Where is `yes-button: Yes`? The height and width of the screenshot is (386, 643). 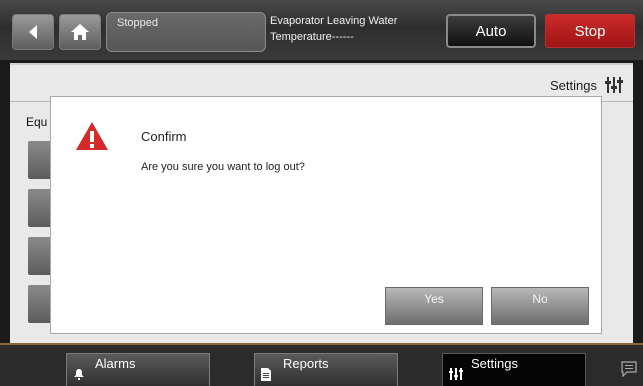 yes-button: Yes is located at coordinates (434, 306).